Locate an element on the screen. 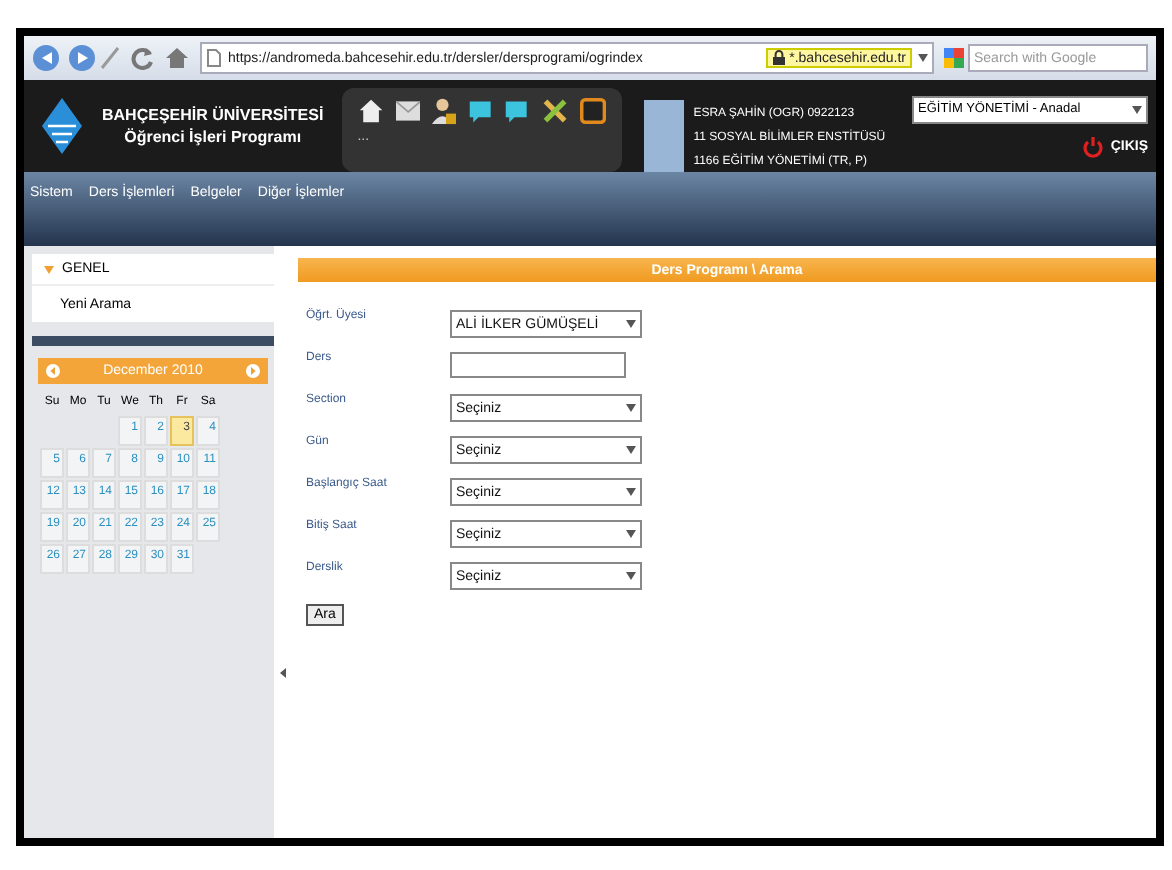  user-lock-icon is located at coordinates (444, 111).